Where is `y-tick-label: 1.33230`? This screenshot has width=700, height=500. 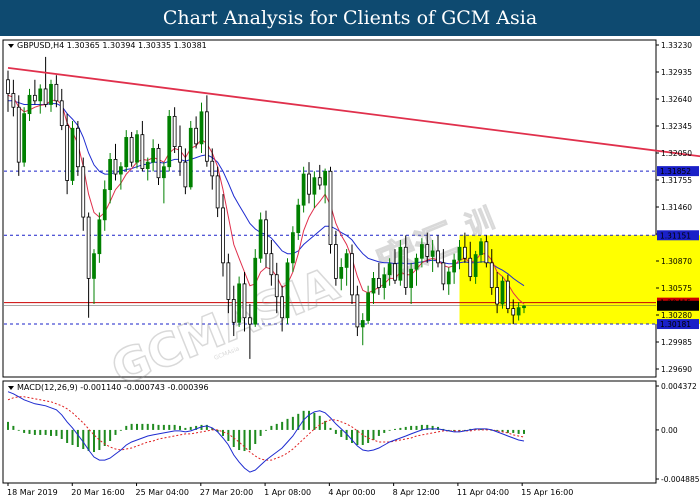
y-tick-label: 1.33230 is located at coordinates (676, 45).